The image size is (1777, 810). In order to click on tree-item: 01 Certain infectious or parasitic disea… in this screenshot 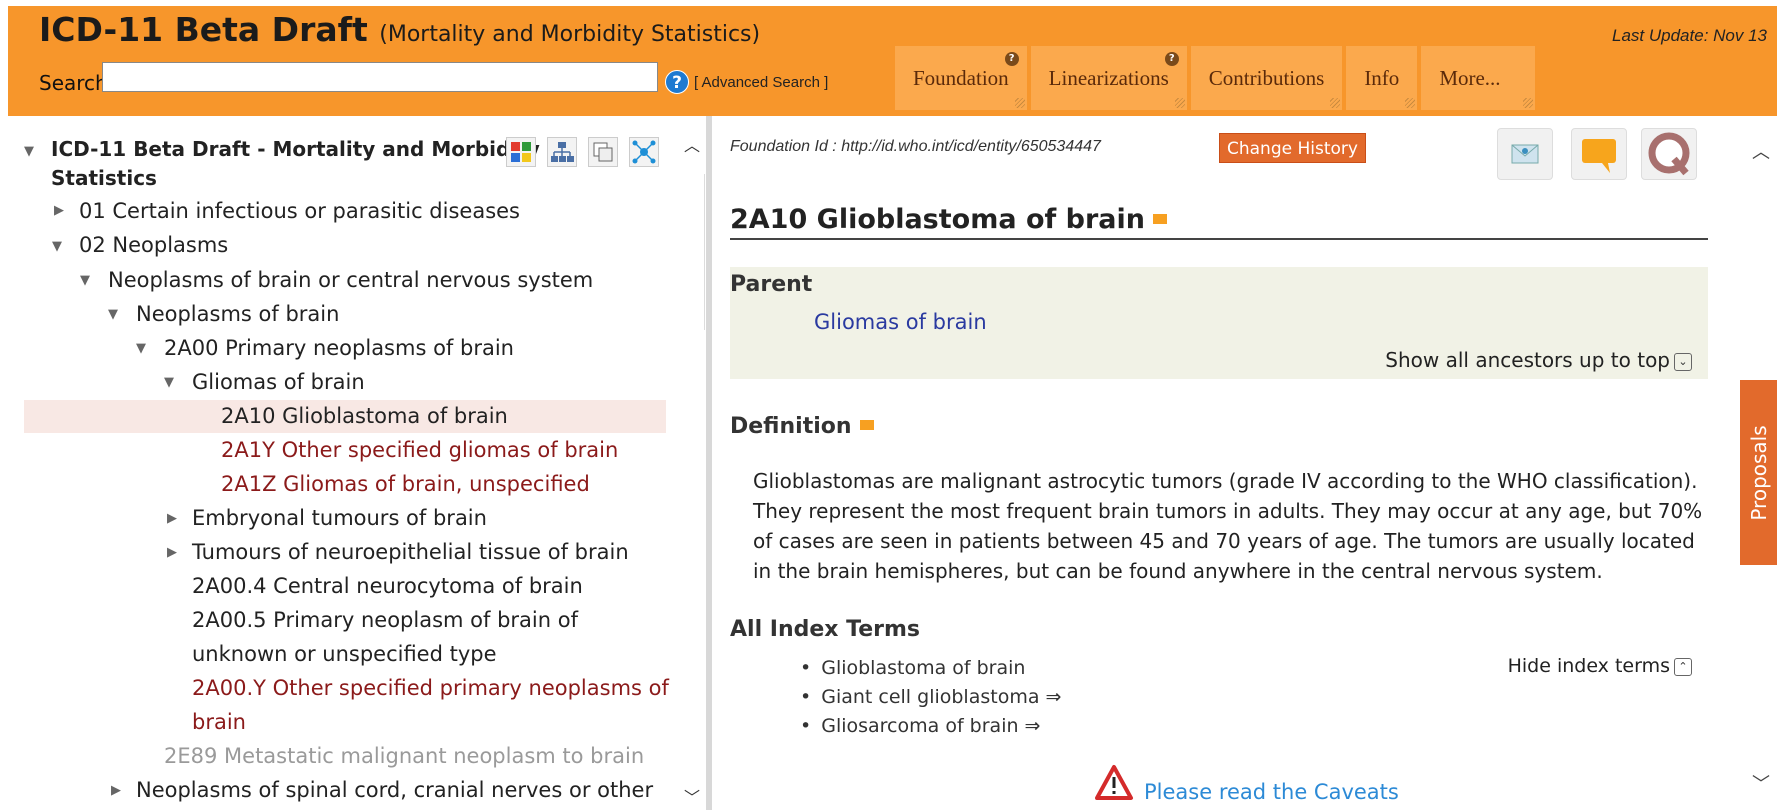, I will do `click(299, 211)`.